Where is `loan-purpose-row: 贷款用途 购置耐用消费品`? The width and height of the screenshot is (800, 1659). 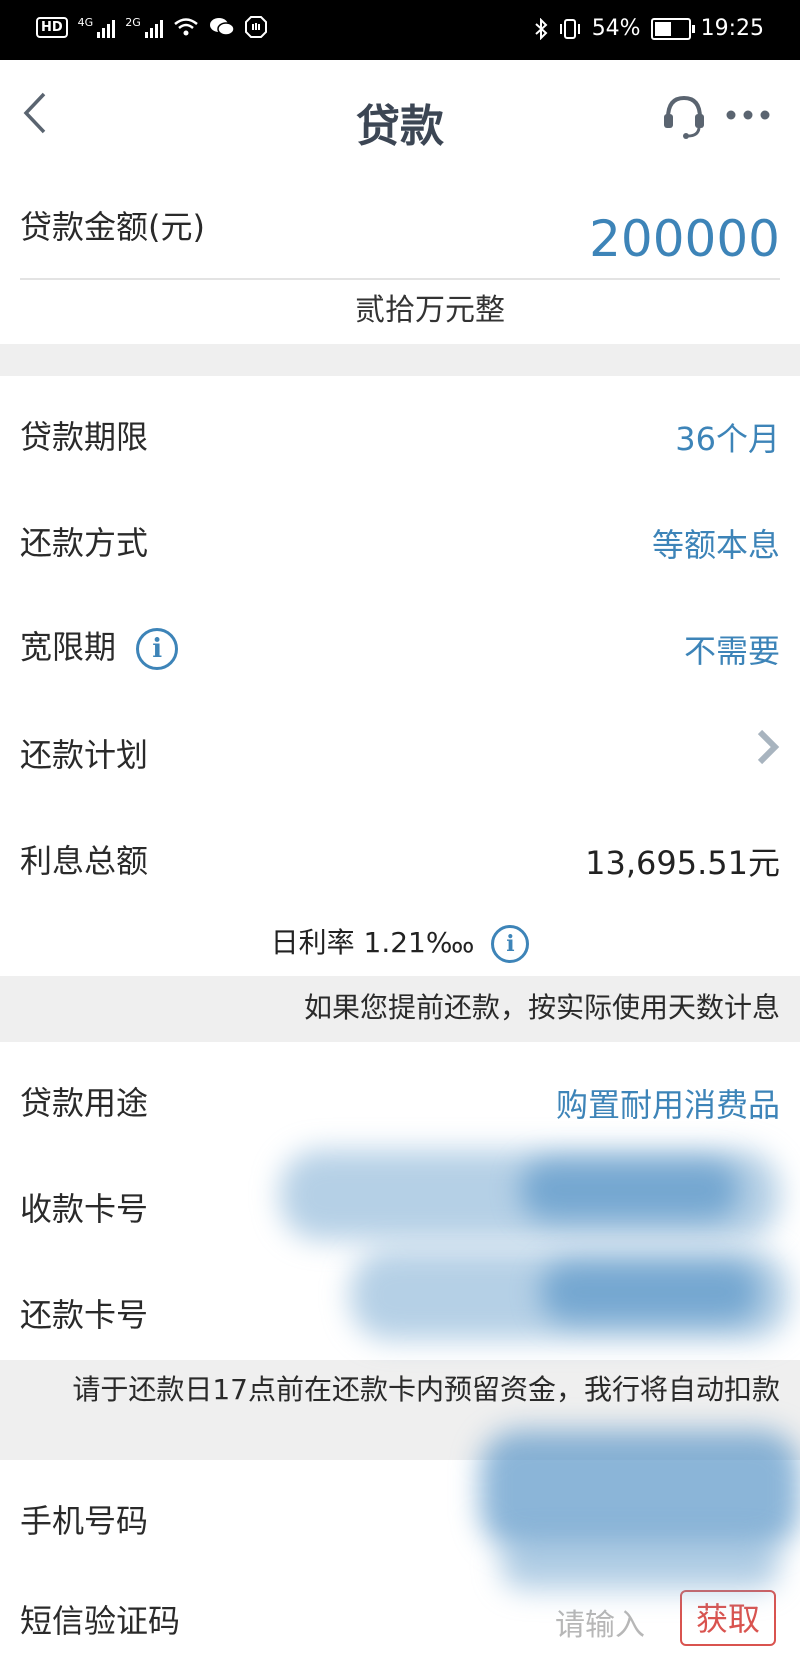
loan-purpose-row: 贷款用途 购置耐用消费品 is located at coordinates (400, 1096).